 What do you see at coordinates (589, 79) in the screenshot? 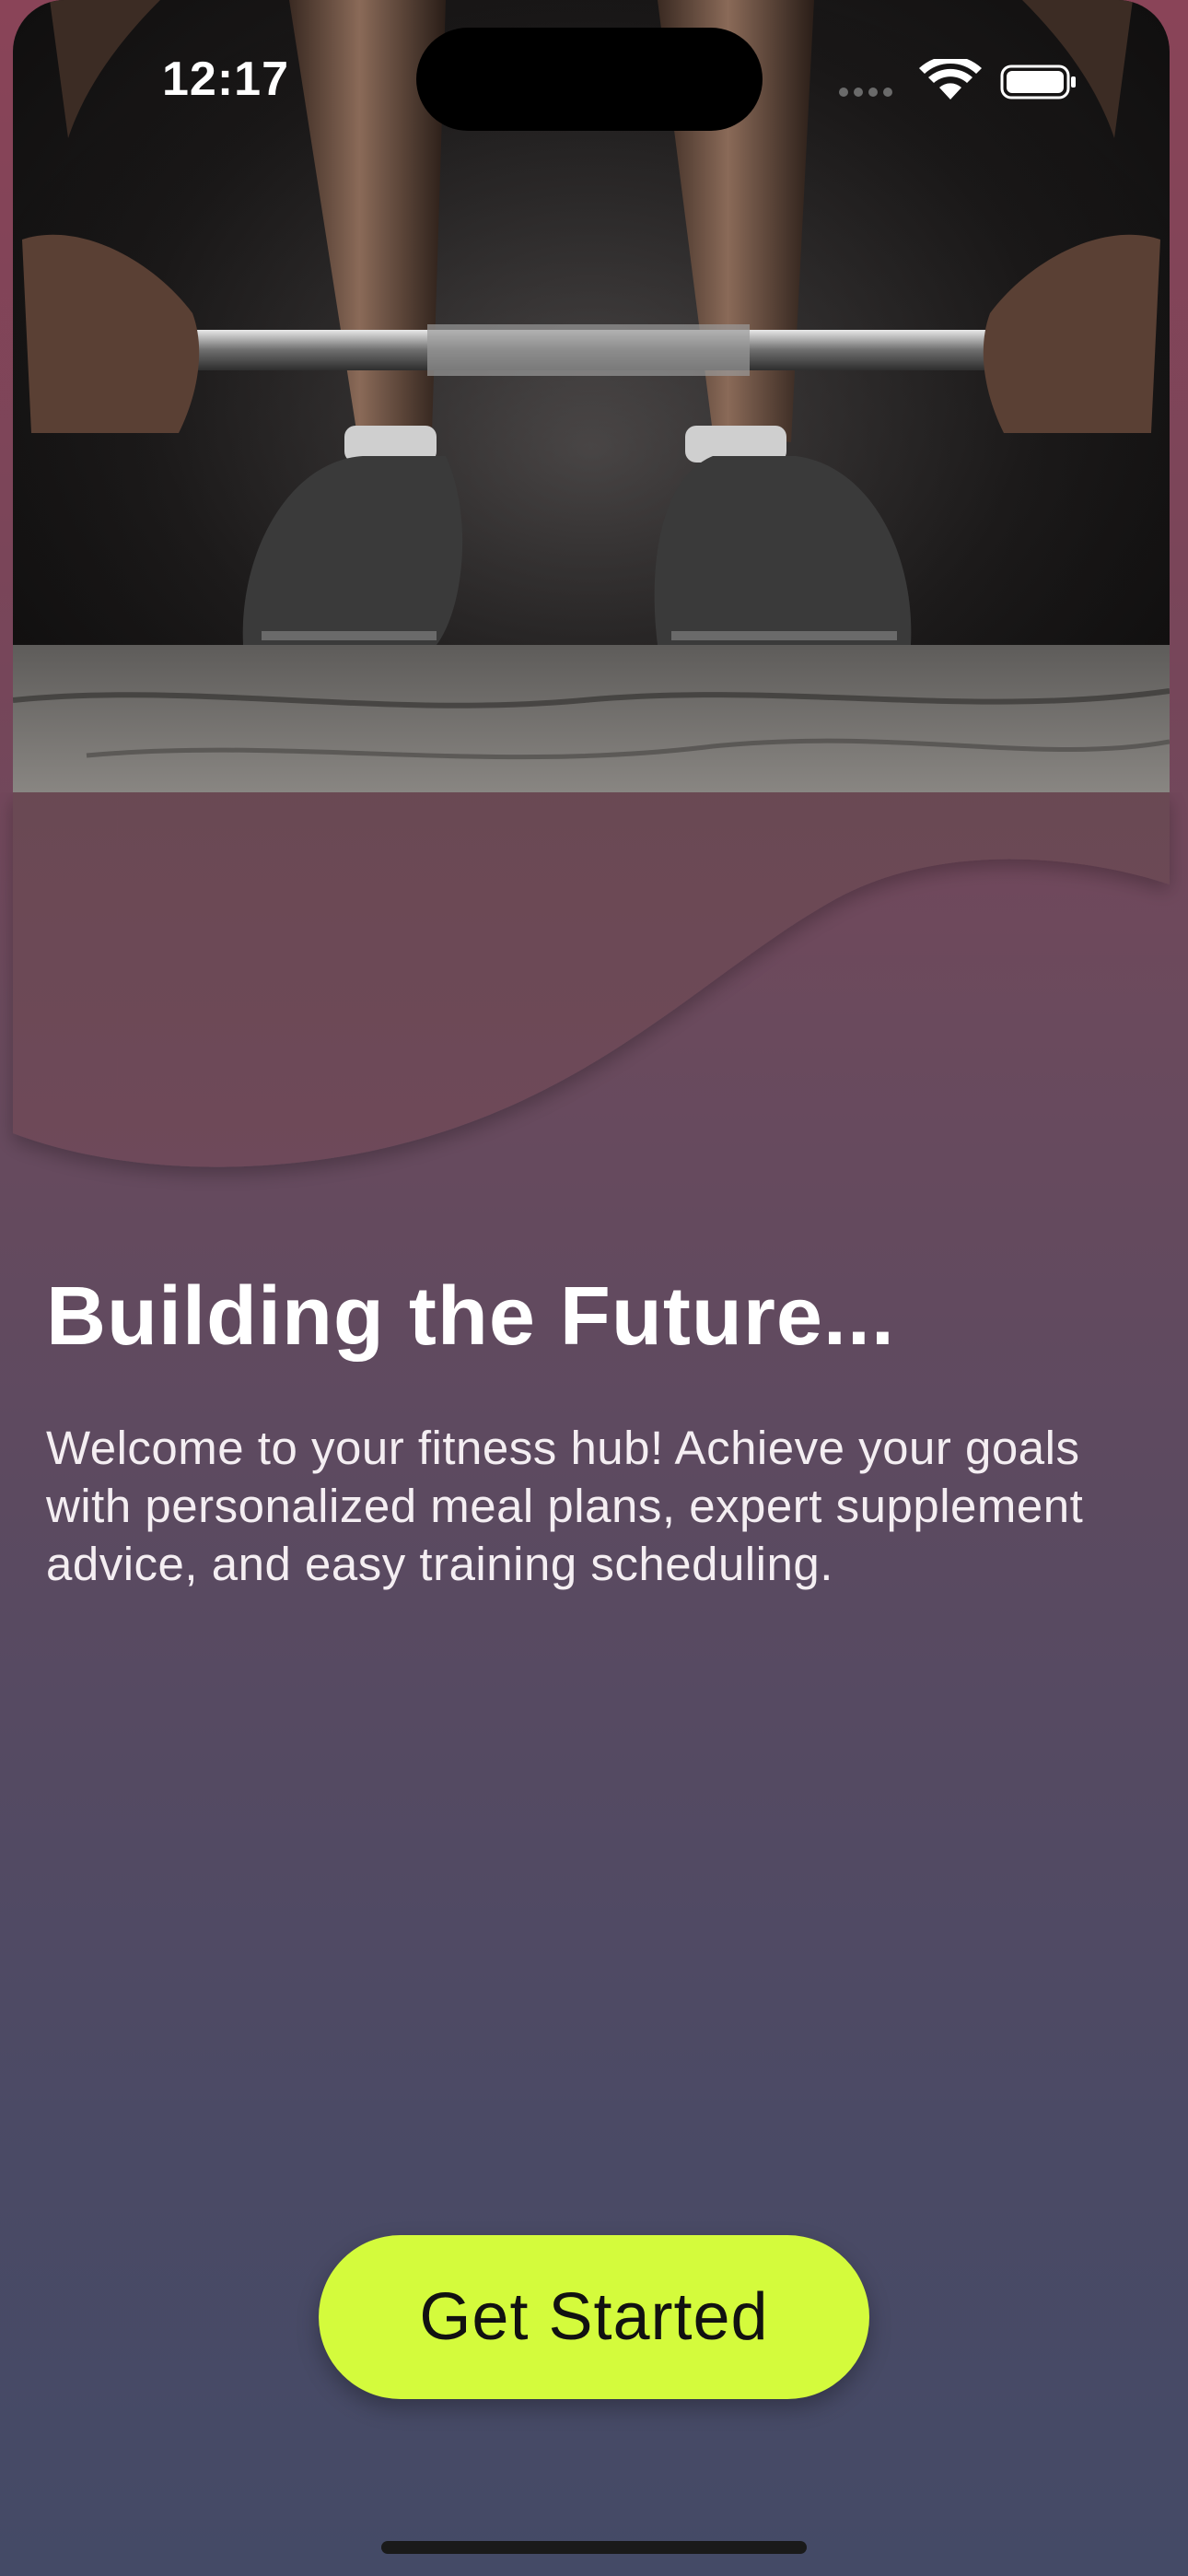
I see `dynamic-island` at bounding box center [589, 79].